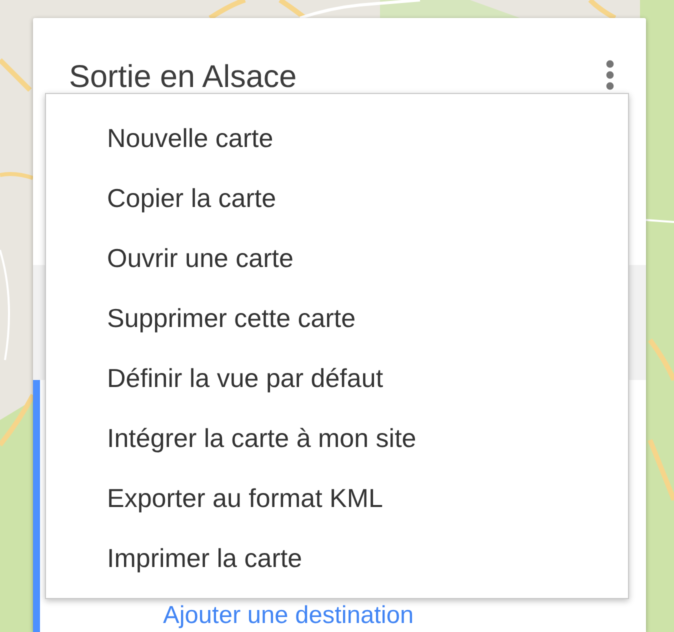 The width and height of the screenshot is (674, 632). I want to click on add-destination-link: Ajouter une destination, so click(288, 616).